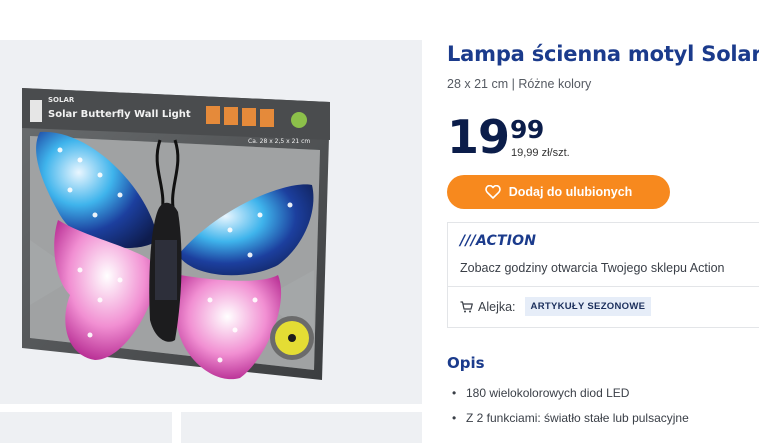 The height and width of the screenshot is (443, 759). Describe the element at coordinates (570, 393) in the screenshot. I see `list-item: 180 wielokolorowych diod LED` at that location.